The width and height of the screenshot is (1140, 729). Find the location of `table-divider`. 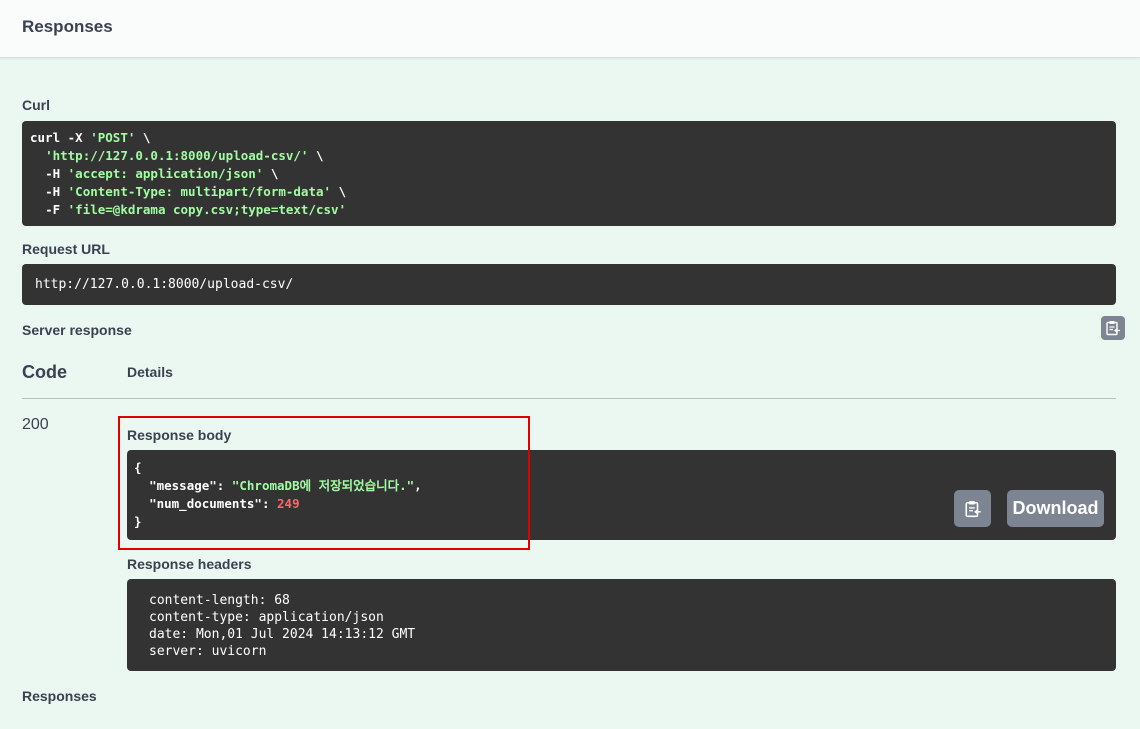

table-divider is located at coordinates (569, 398).